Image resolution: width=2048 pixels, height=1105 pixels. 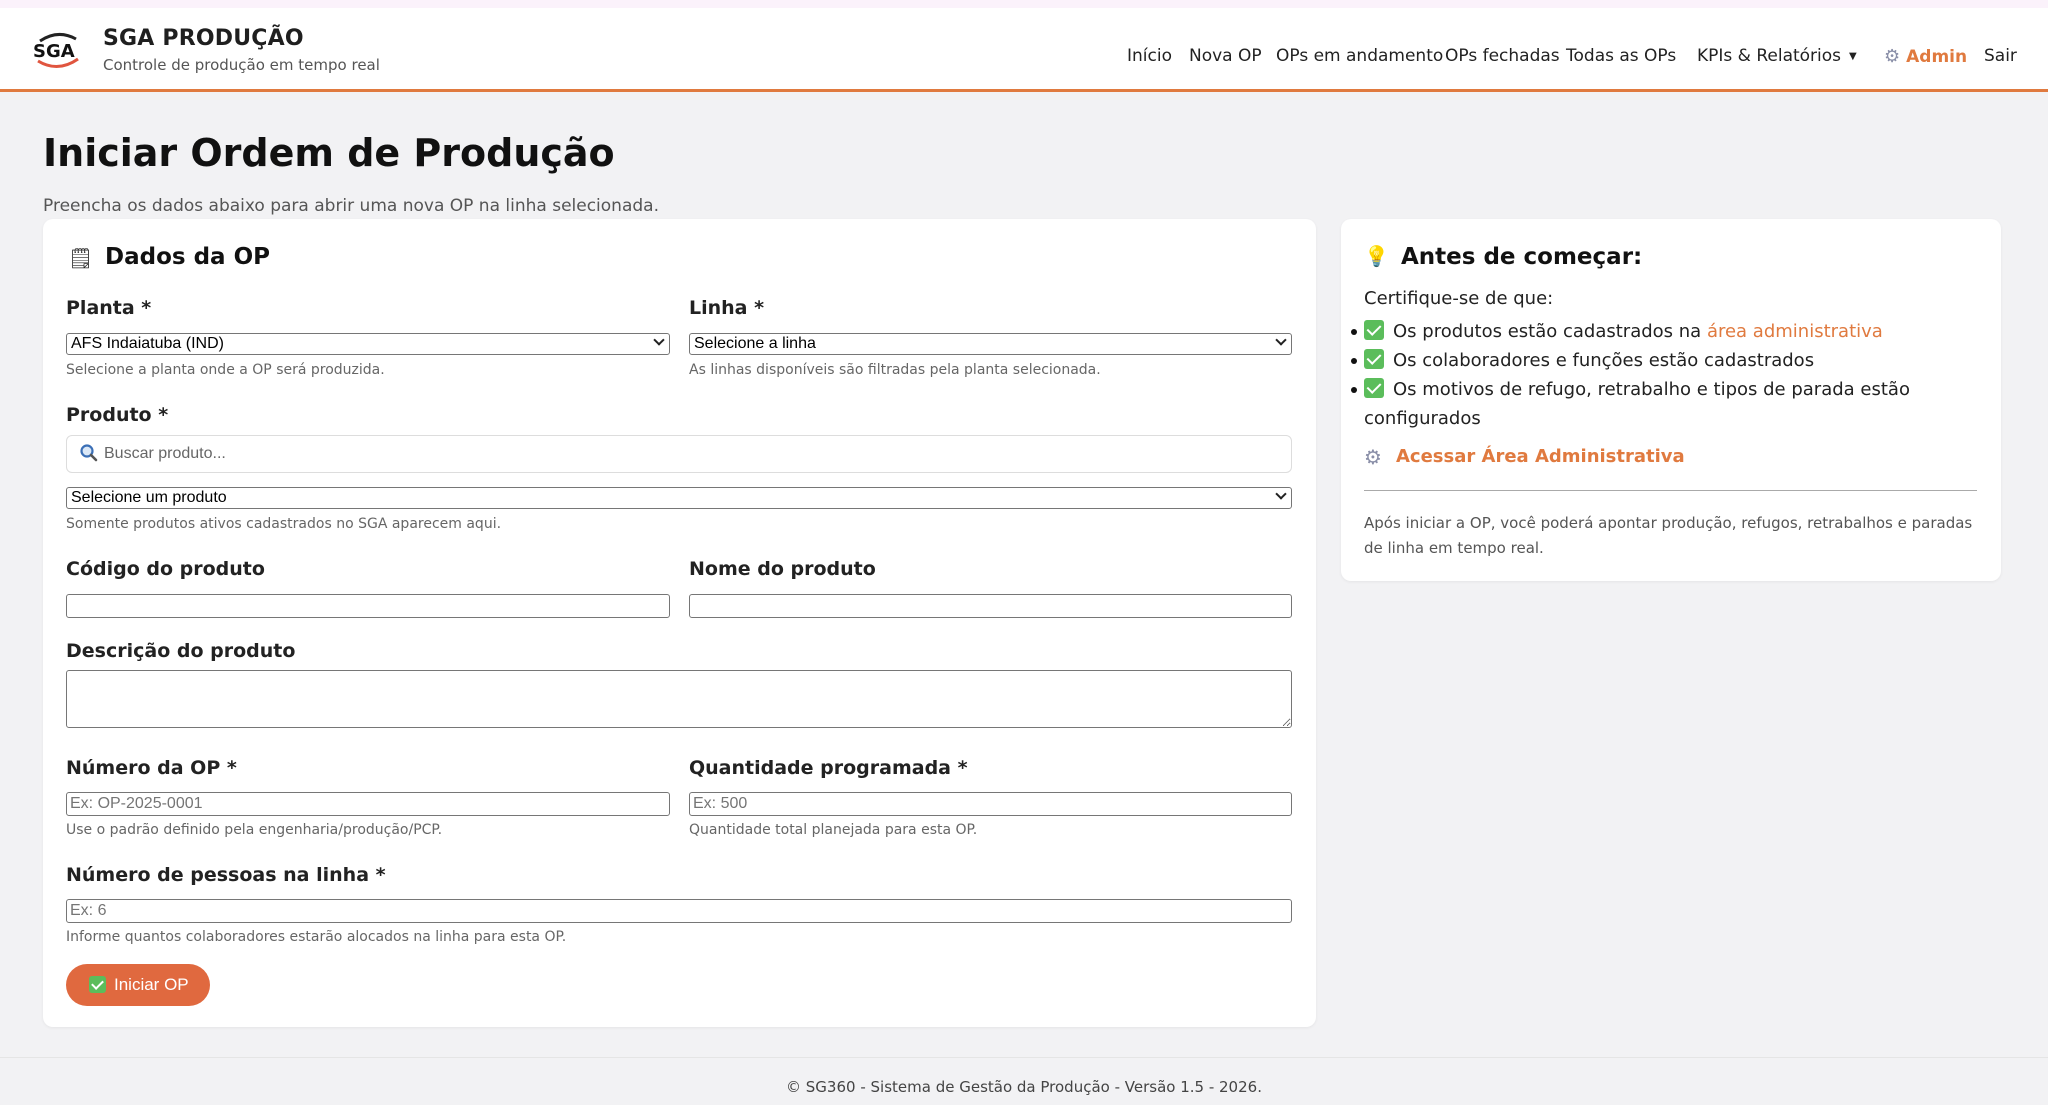 What do you see at coordinates (1502, 56) in the screenshot?
I see `nav-ops-fechadas: OPs fechadas` at bounding box center [1502, 56].